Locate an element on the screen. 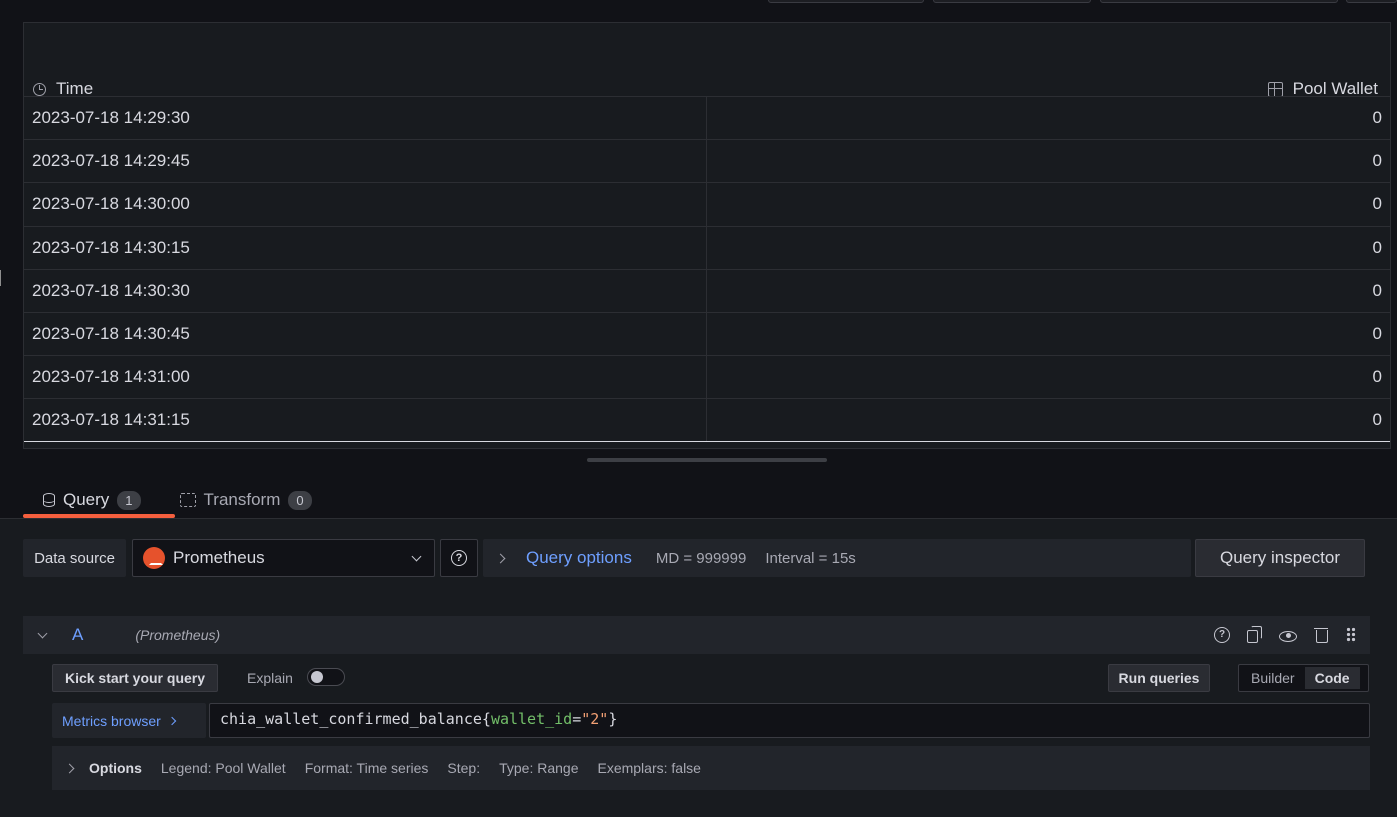  time-cell: 2023-07-18 14:31:15 is located at coordinates (111, 420).